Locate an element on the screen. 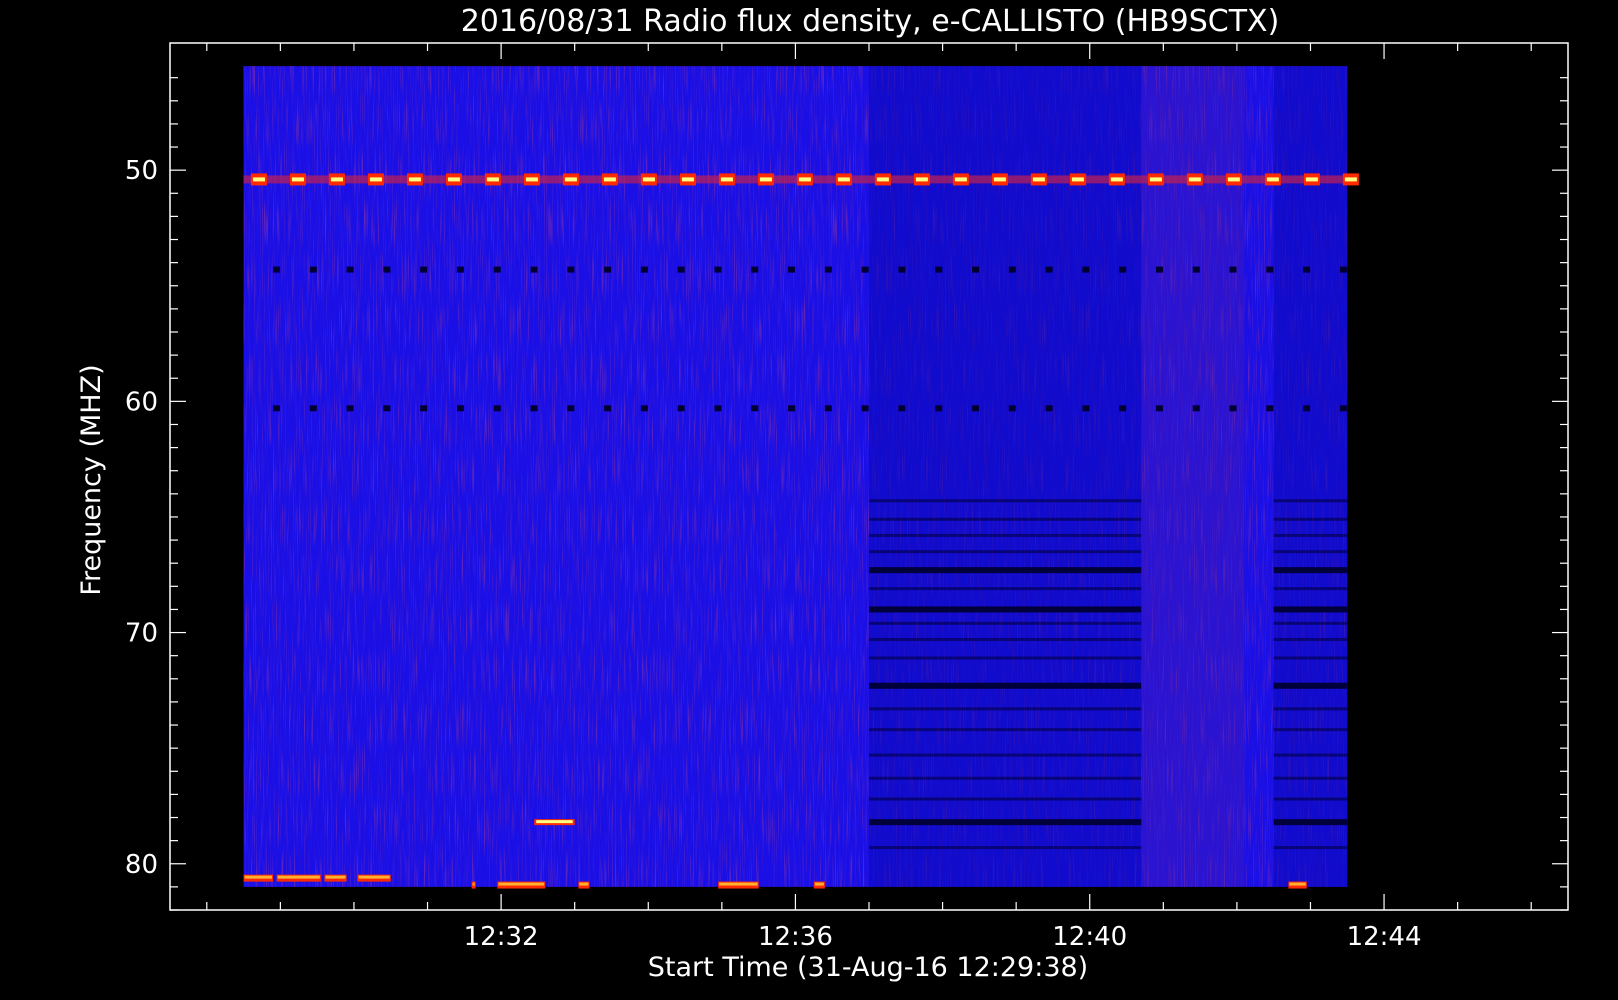 Image resolution: width=1618 pixels, height=1000 pixels. x-tick-label: 12:40 is located at coordinates (1089, 937).